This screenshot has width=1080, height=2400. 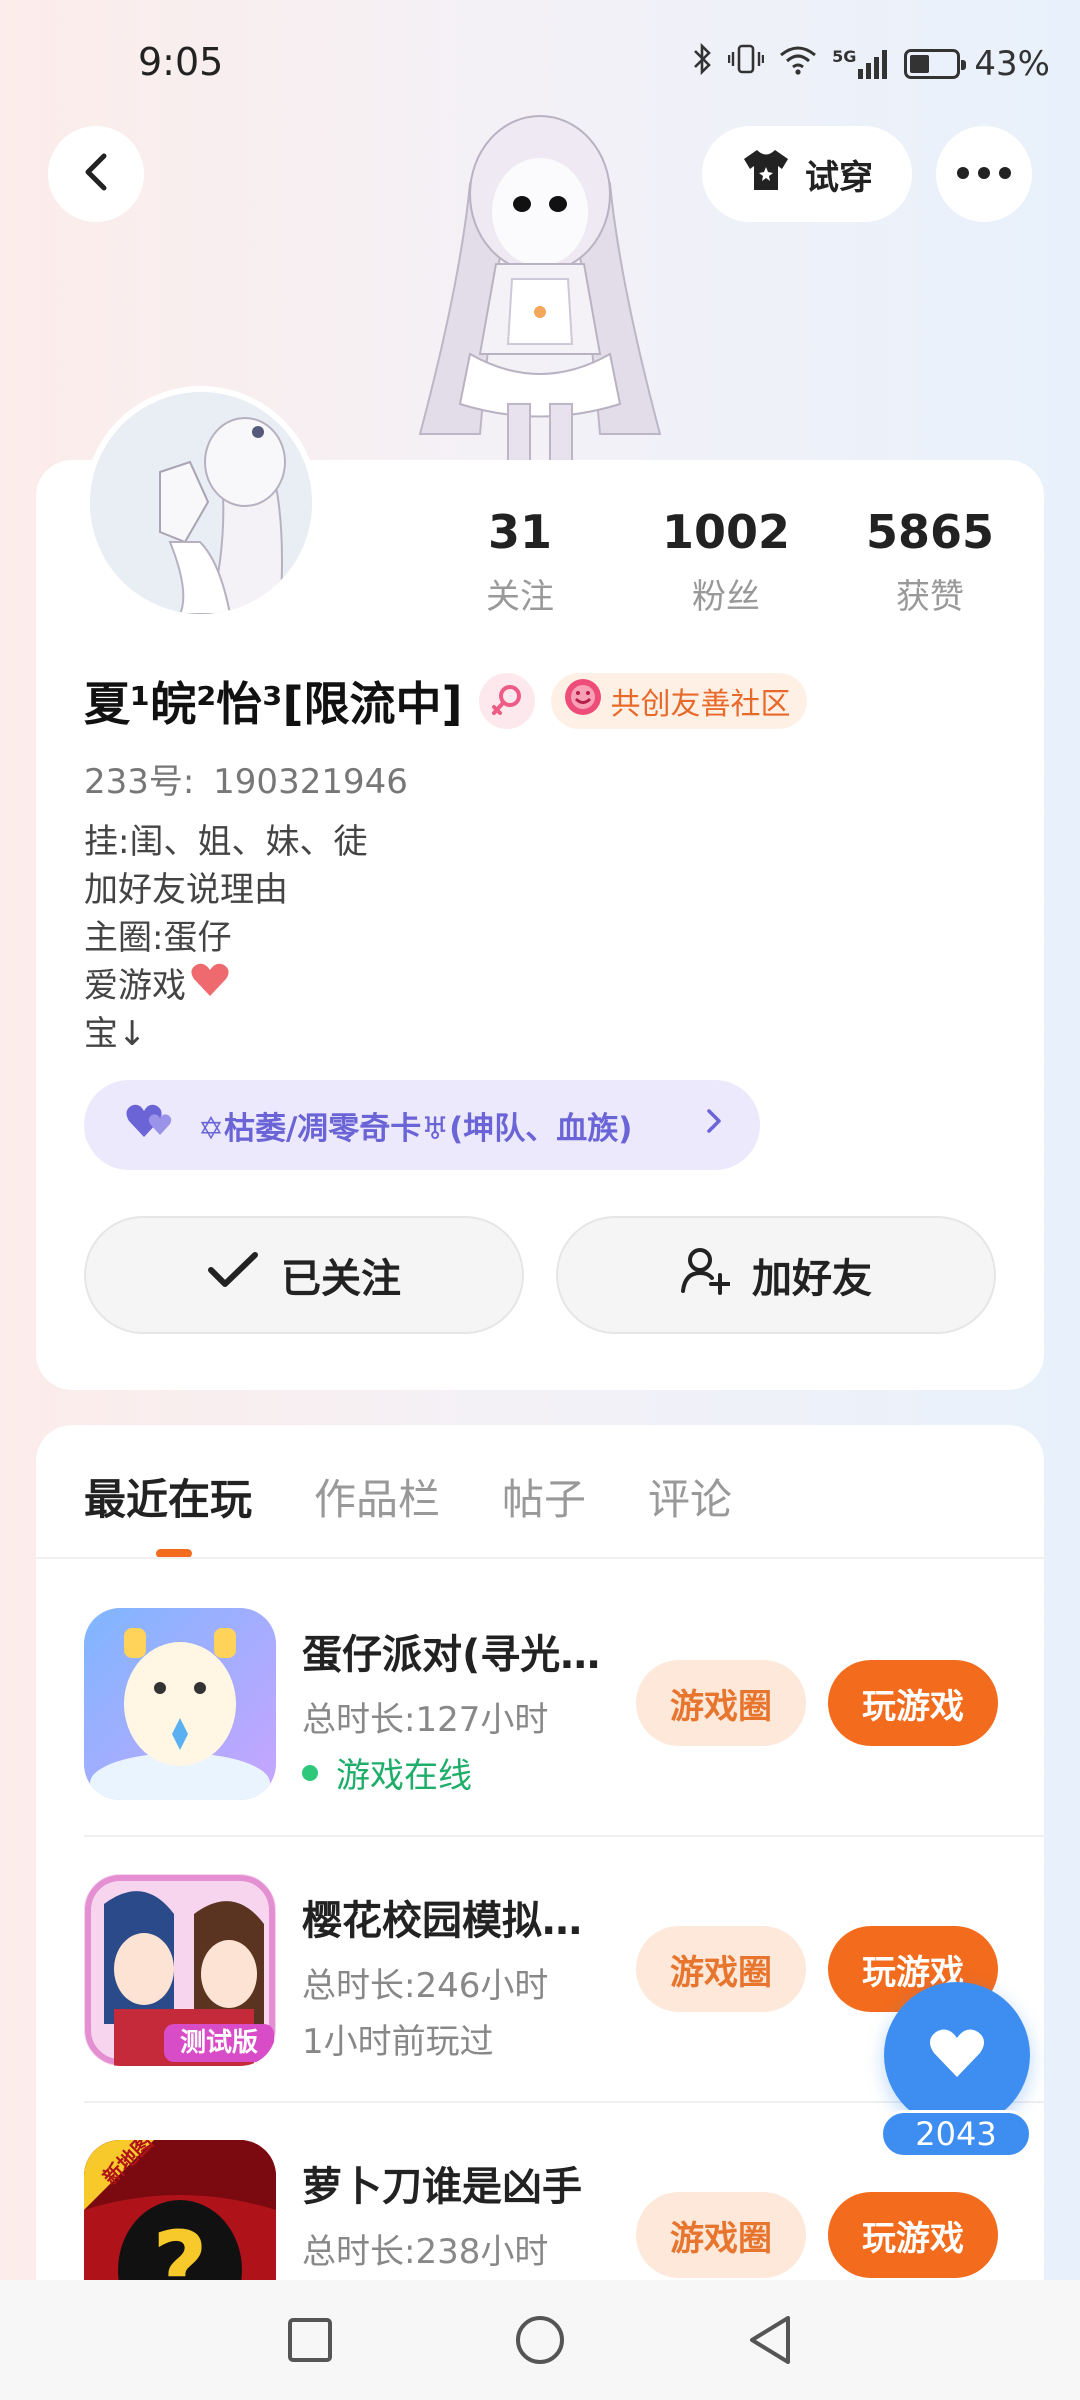 I want to click on battery-percent: 43%, so click(x=1012, y=63).